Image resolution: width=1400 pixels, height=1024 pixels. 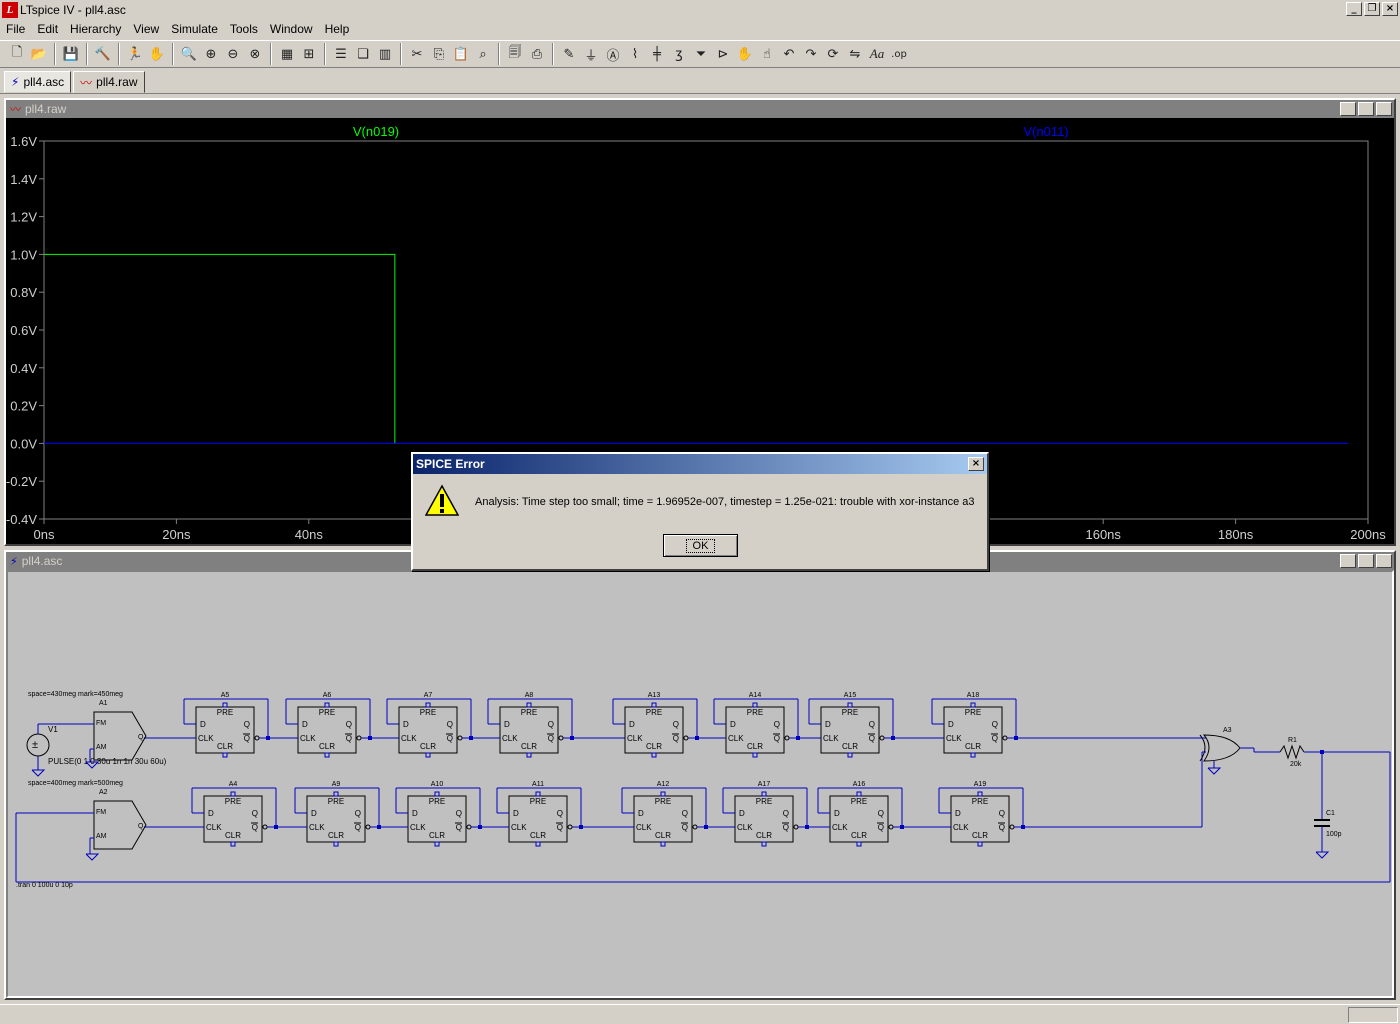 What do you see at coordinates (679, 54) in the screenshot?
I see `inductor-icon: ʒ` at bounding box center [679, 54].